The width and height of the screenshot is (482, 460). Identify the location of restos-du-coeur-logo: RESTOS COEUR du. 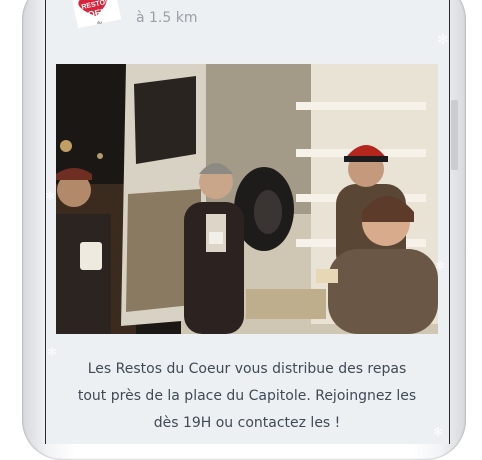
(97, 17).